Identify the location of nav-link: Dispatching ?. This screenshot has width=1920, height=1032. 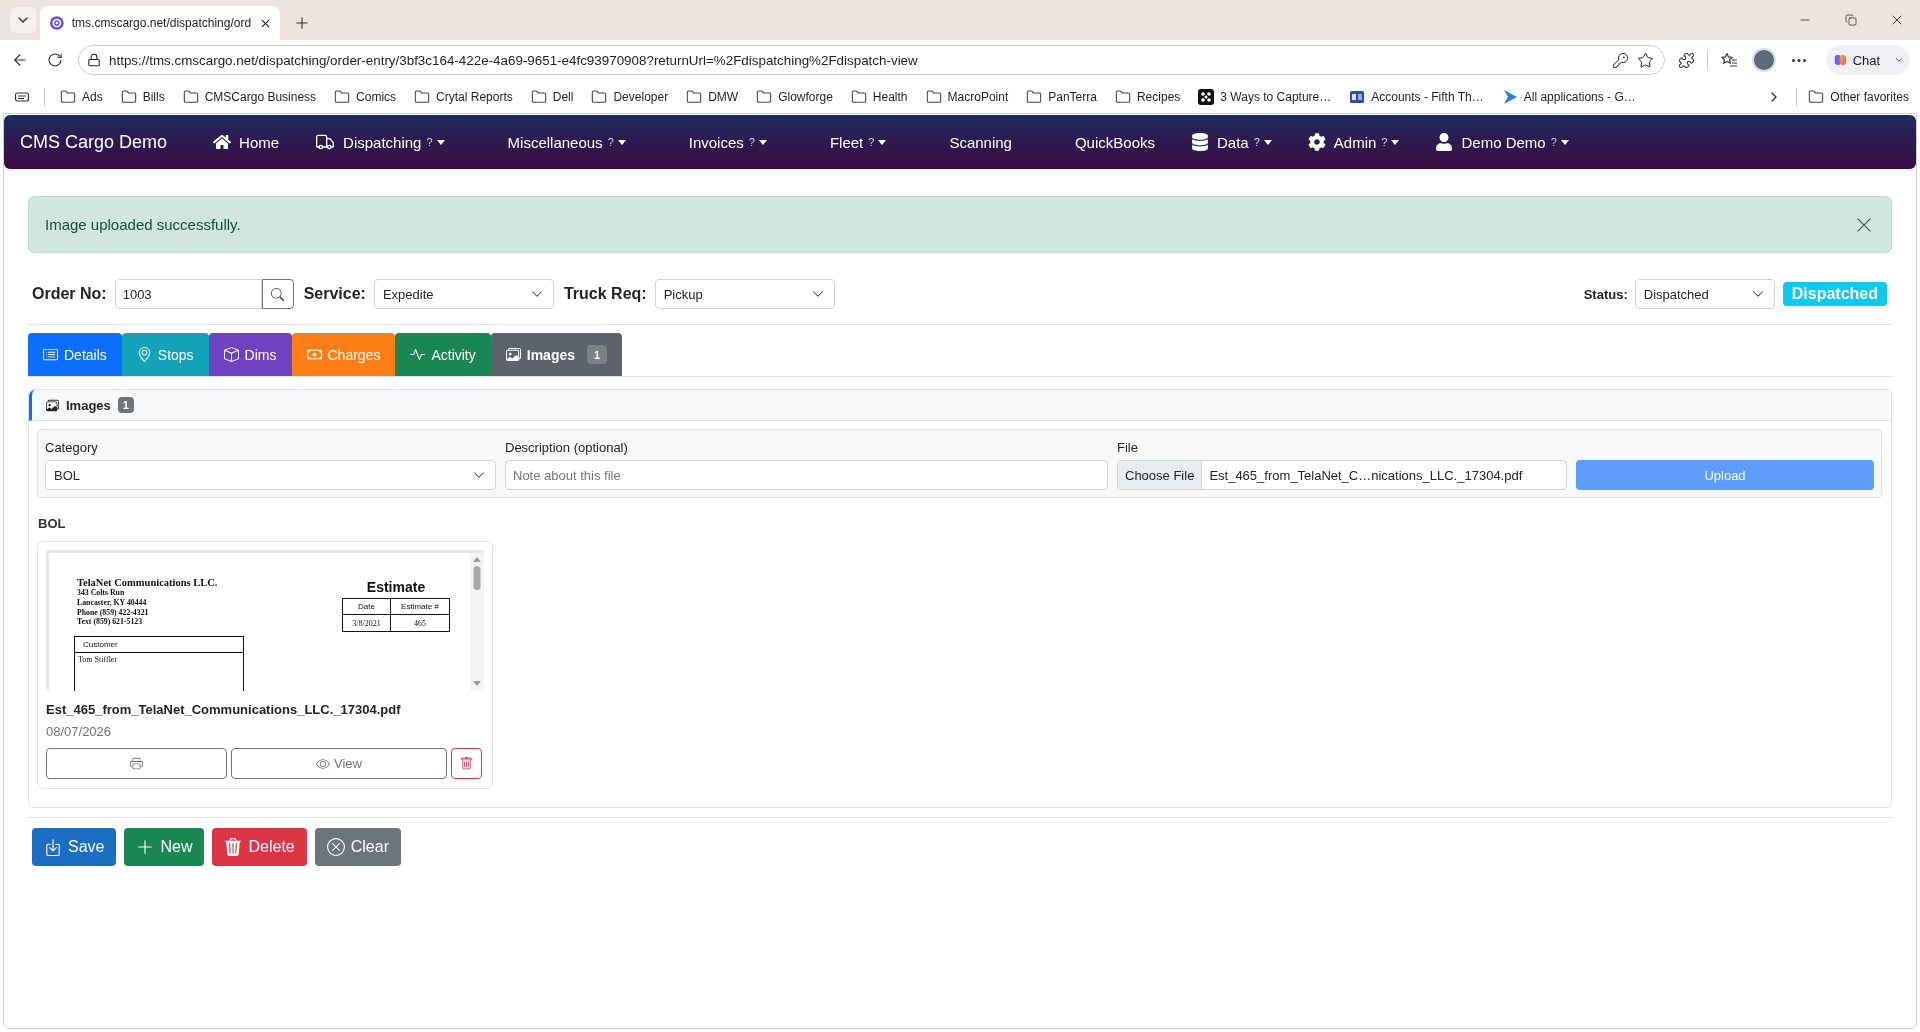
(380, 142).